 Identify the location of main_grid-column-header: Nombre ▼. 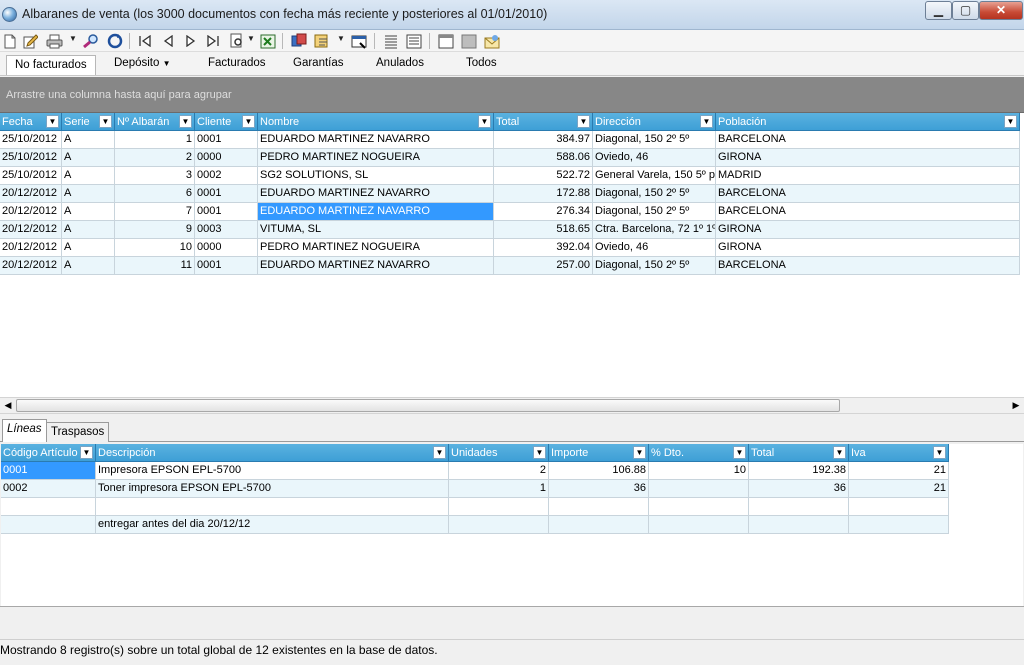
(376, 122).